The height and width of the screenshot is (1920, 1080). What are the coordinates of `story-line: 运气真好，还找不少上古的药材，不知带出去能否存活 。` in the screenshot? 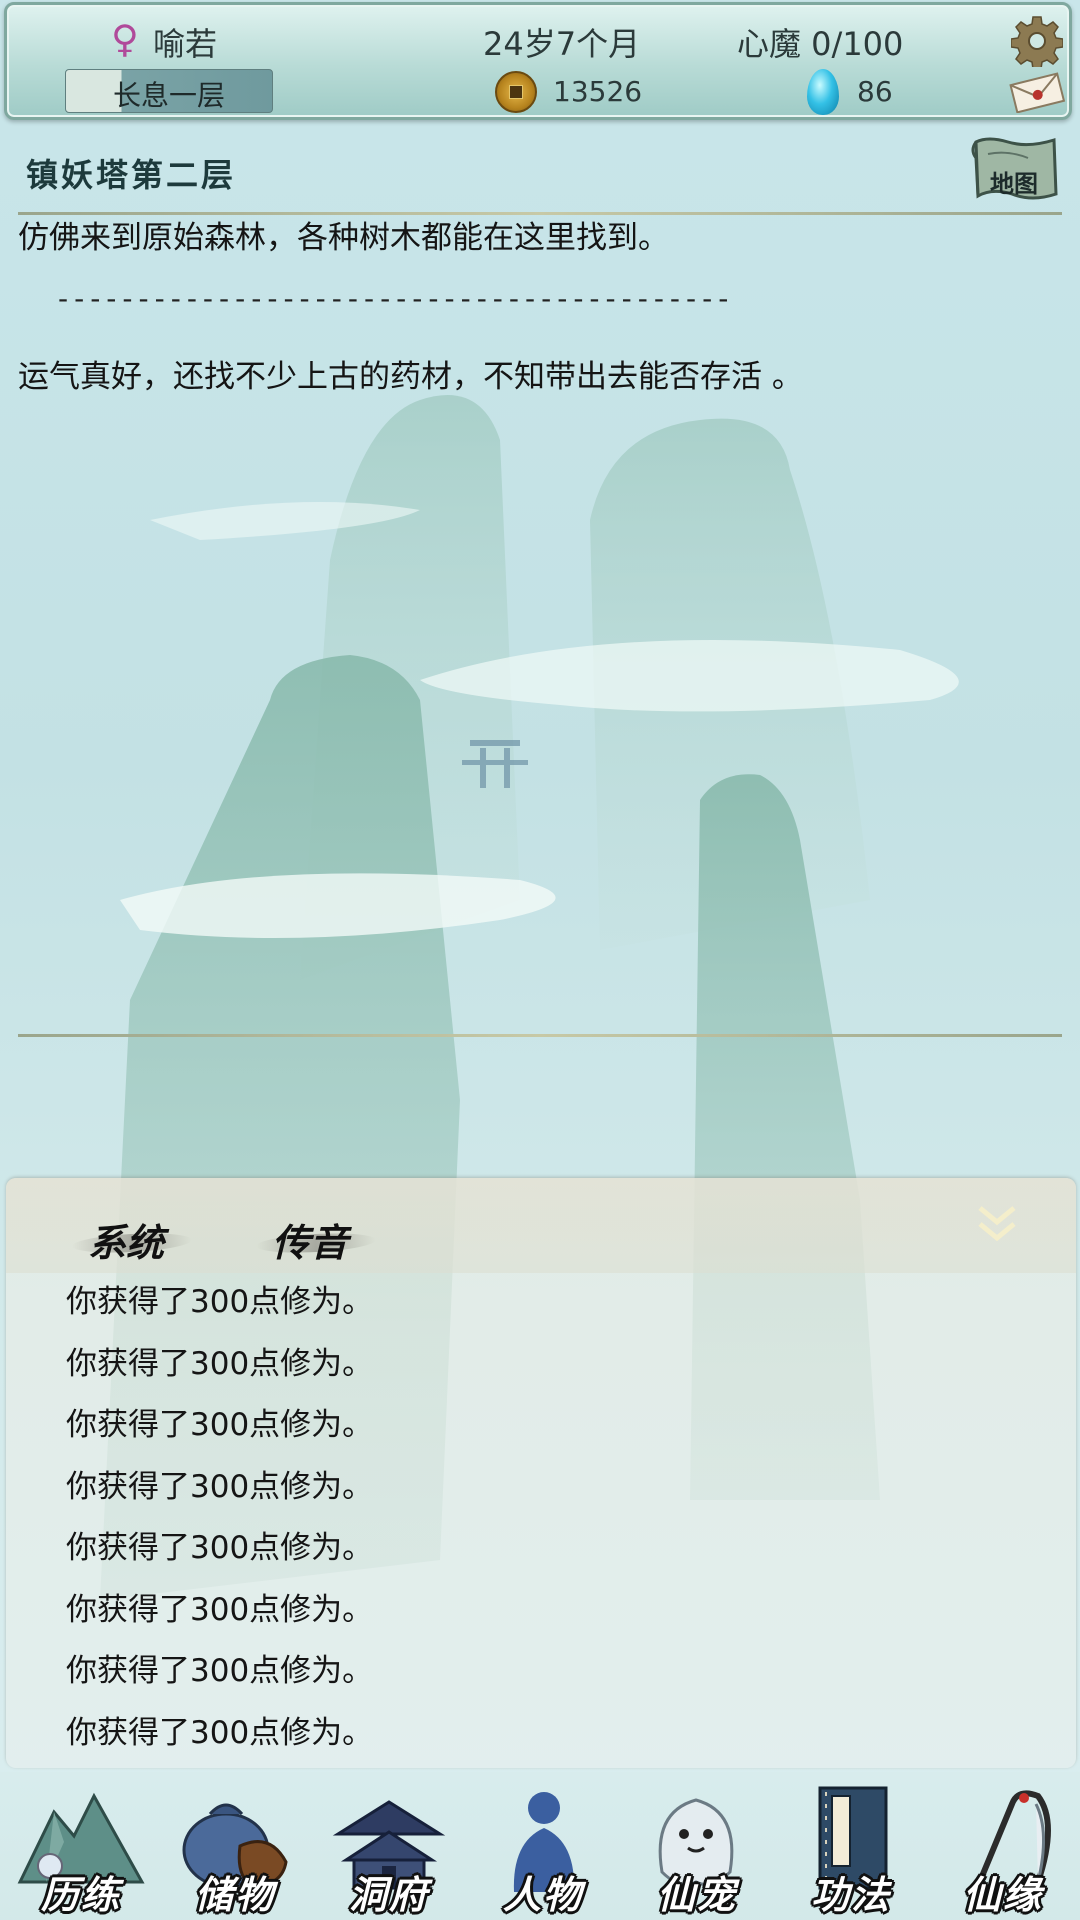 It's located at (410, 377).